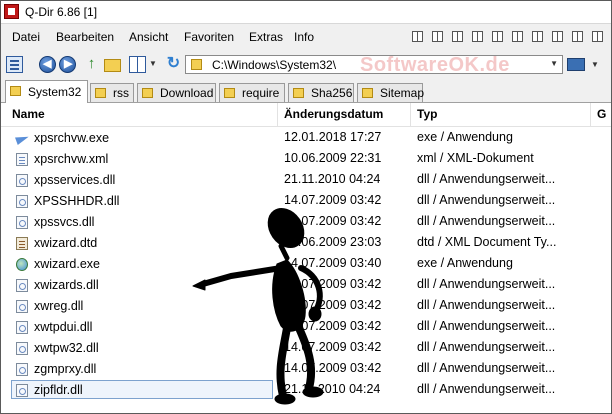 This screenshot has width=612, height=414. I want to click on file-name: xwtpw32.dll, so click(66, 348).